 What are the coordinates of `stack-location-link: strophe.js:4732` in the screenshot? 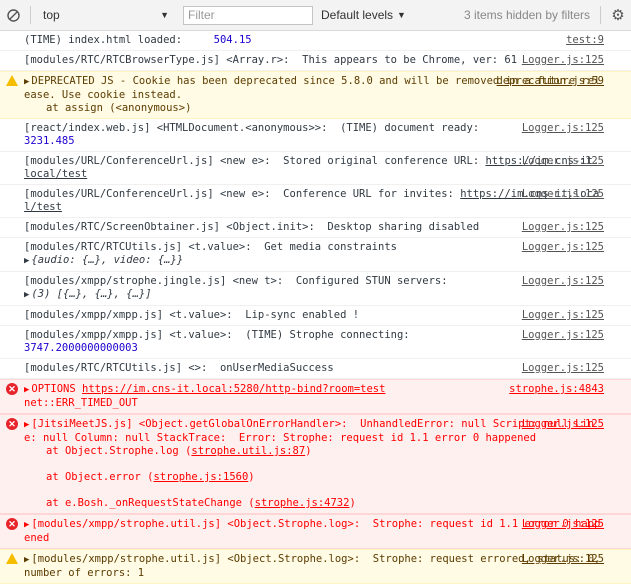 It's located at (302, 503).